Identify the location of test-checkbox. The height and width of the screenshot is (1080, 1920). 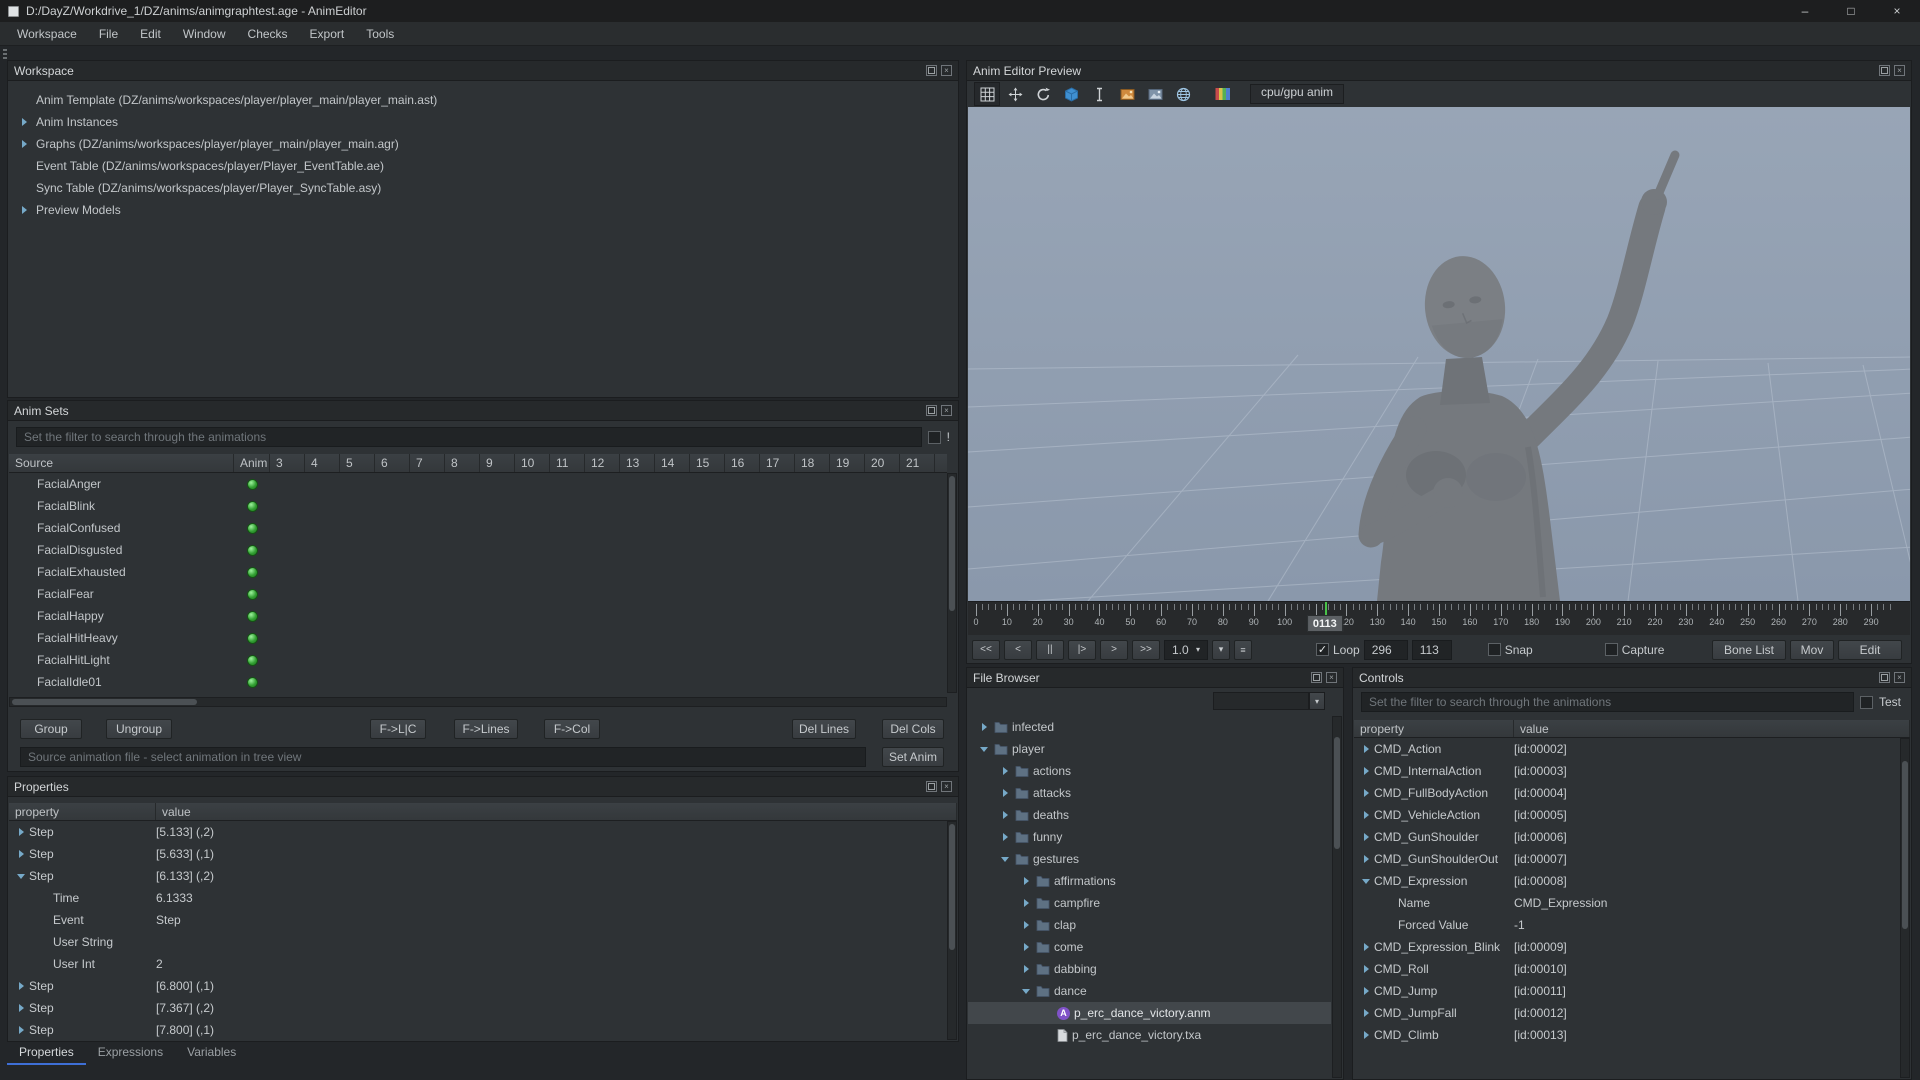
(1866, 702).